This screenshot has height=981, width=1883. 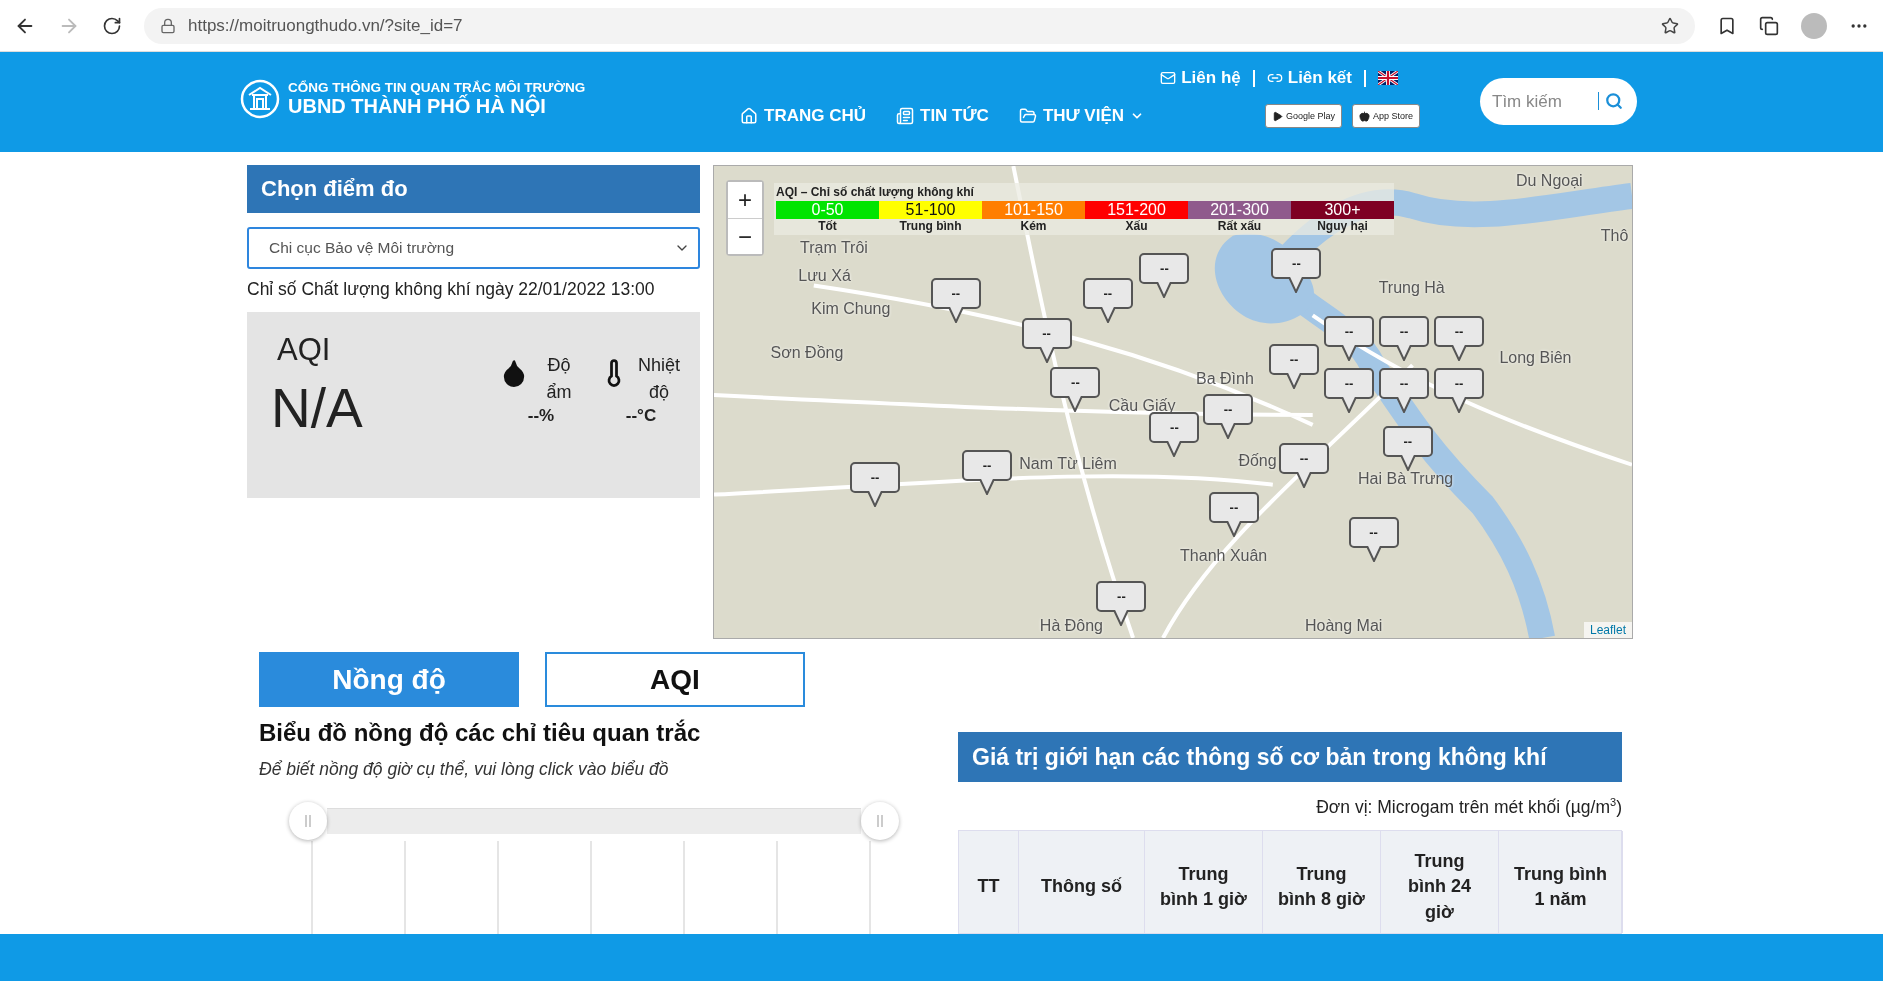 I want to click on column-header: Trung bình 8 giờ, so click(x=1322, y=881).